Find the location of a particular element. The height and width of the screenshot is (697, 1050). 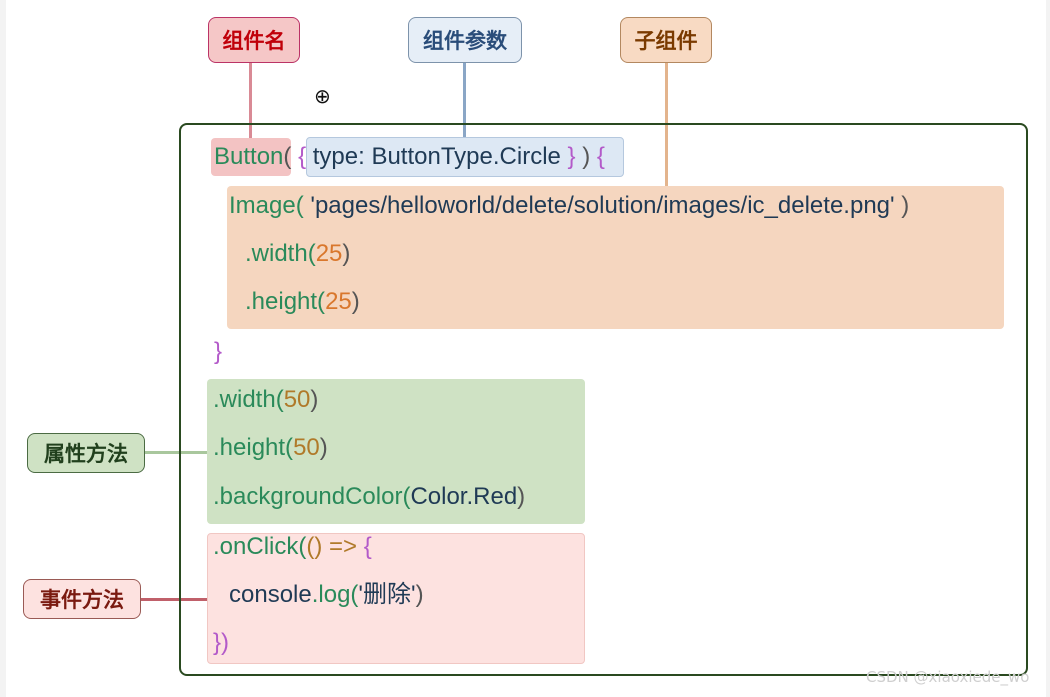

code-width-val: 50 is located at coordinates (297, 399).